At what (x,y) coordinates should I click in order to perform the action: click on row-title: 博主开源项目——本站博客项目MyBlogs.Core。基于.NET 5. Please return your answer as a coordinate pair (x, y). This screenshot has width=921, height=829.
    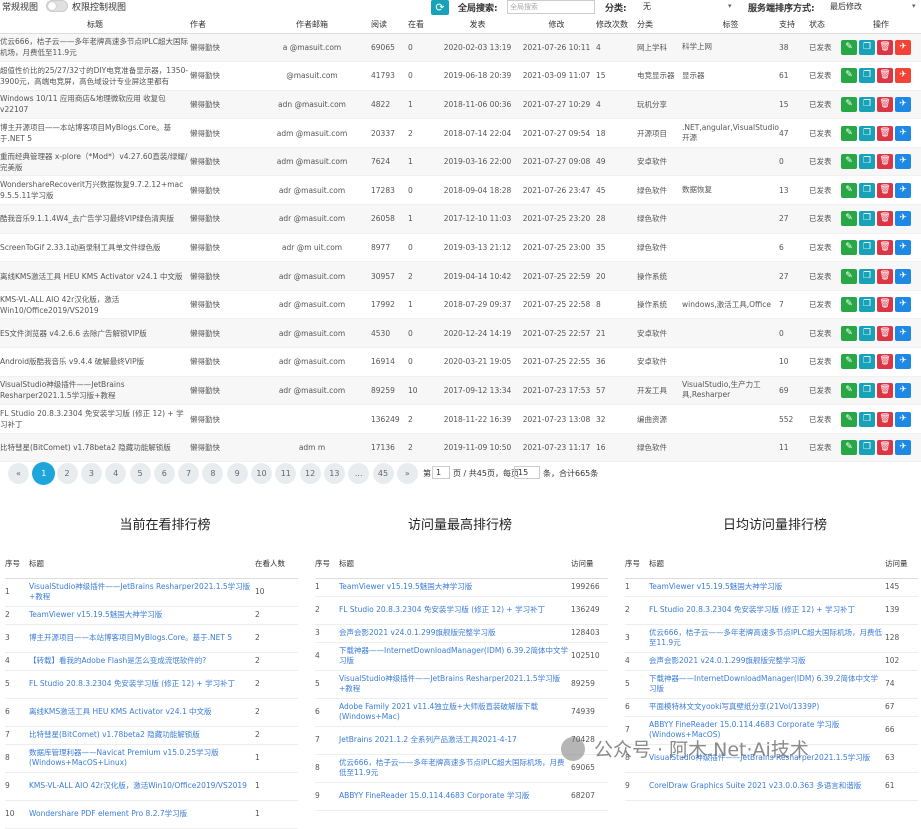
    Looking at the image, I should click on (95, 133).